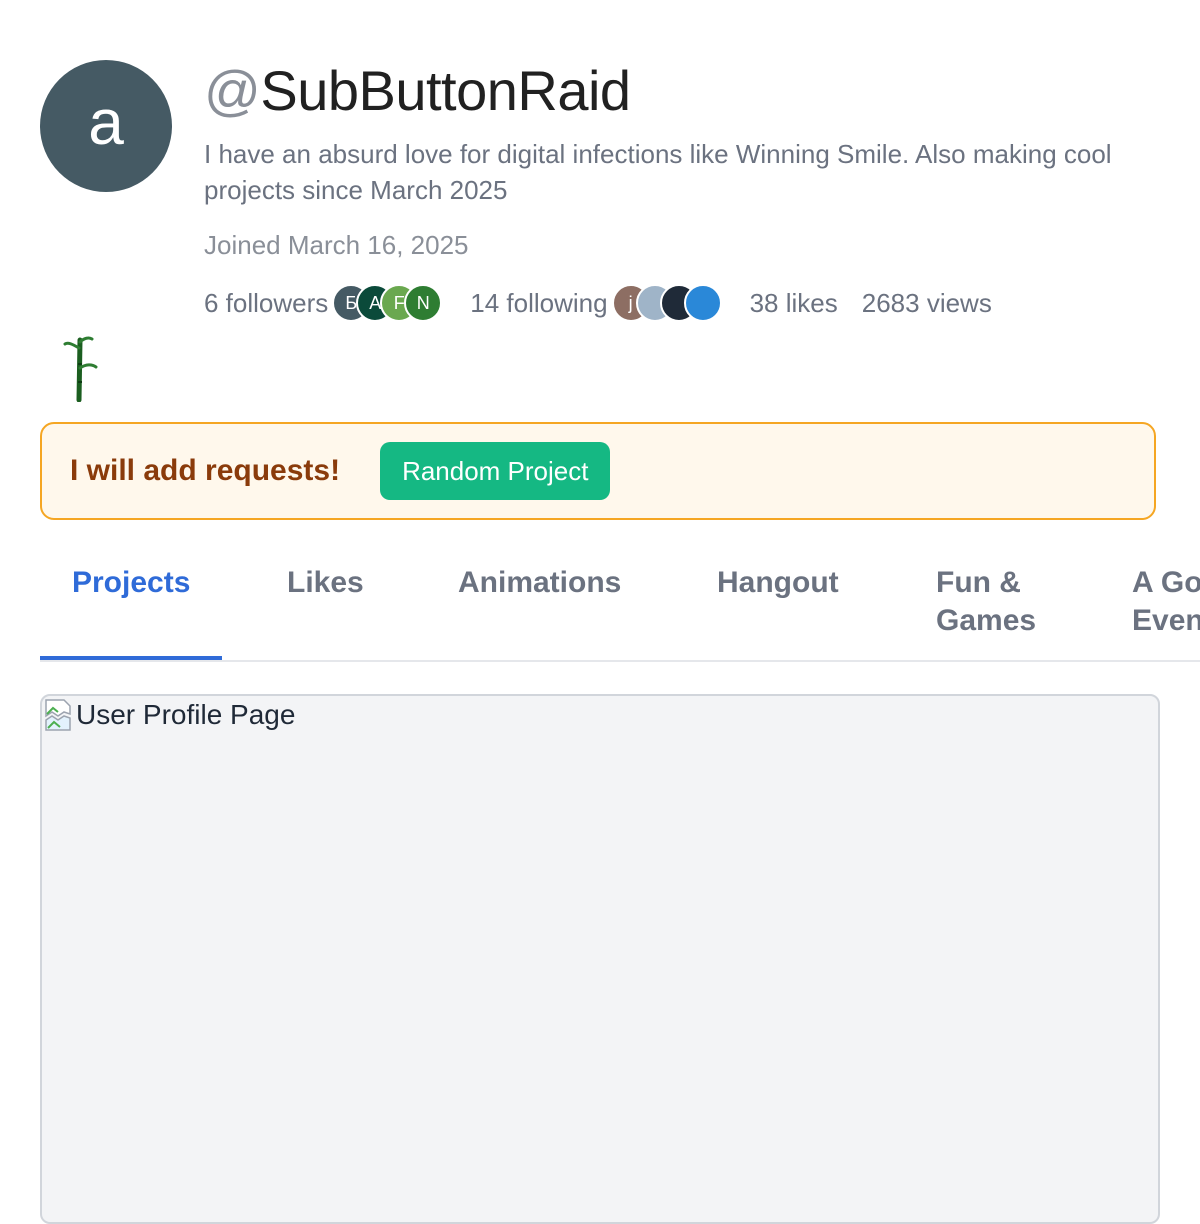 This screenshot has width=1200, height=1224. What do you see at coordinates (495, 471) in the screenshot?
I see `random-project-button: Random Project` at bounding box center [495, 471].